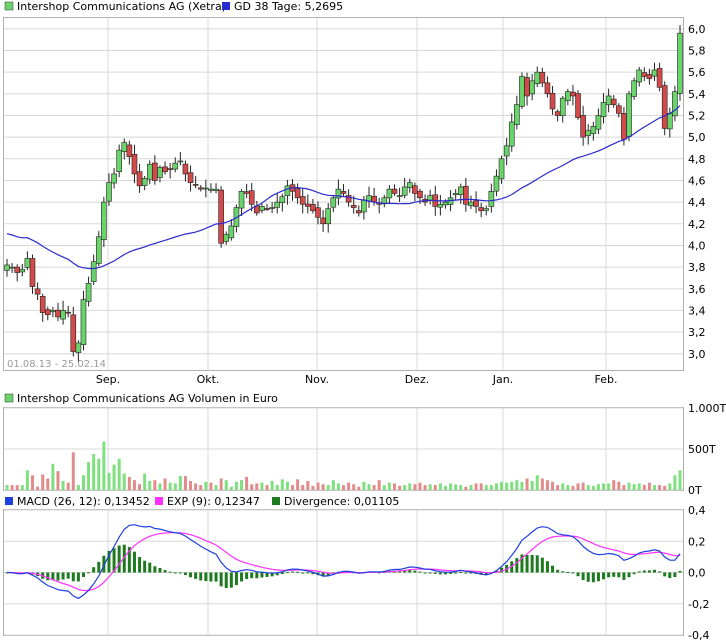  Describe the element at coordinates (697, 115) in the screenshot. I see `price-y-tick-label: 5,2` at that location.